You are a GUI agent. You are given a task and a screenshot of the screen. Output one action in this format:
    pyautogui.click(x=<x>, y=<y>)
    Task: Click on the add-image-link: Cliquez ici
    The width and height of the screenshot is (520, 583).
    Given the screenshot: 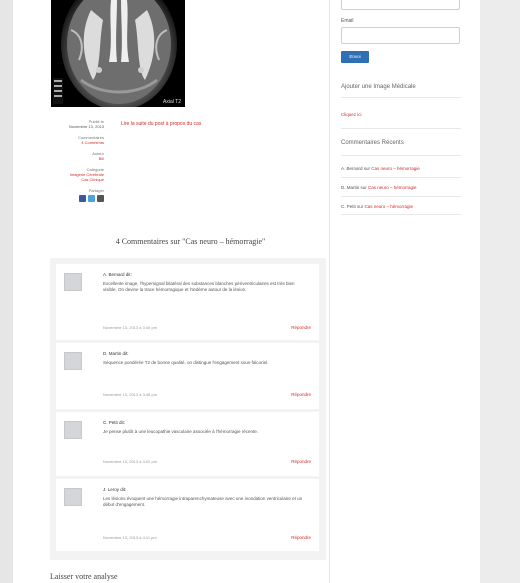 What is the action you would take?
    pyautogui.click(x=351, y=114)
    